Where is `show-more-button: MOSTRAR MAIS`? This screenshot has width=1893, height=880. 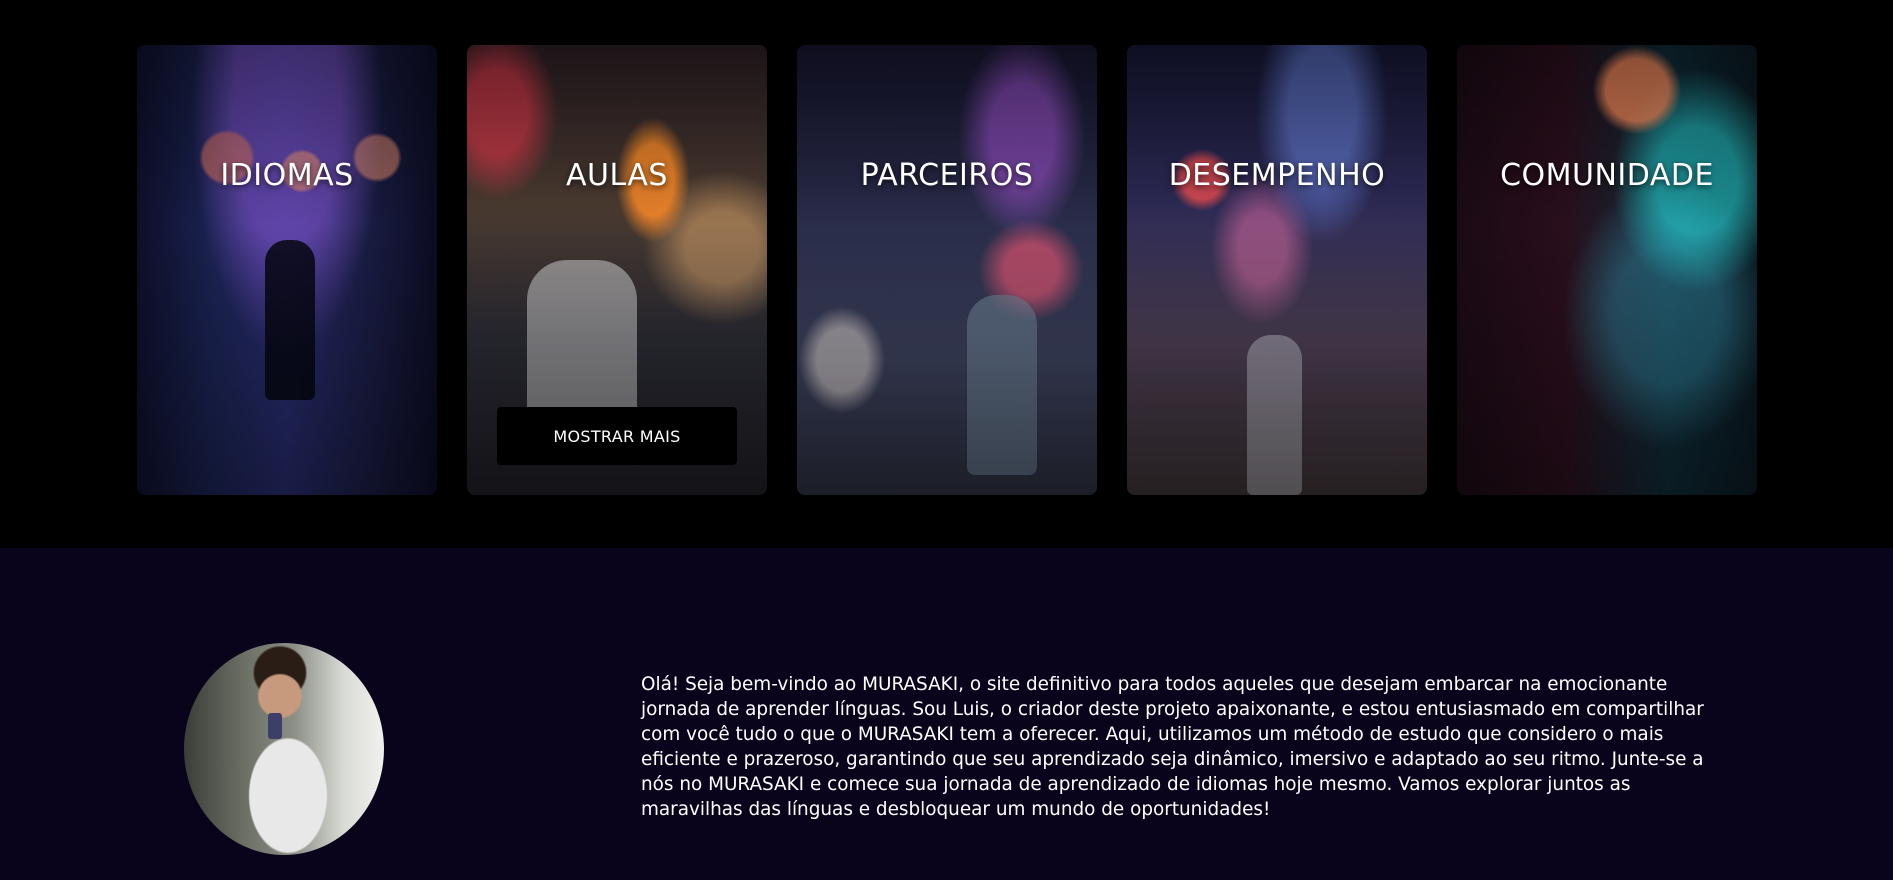
show-more-button: MOSTRAR MAIS is located at coordinates (617, 436).